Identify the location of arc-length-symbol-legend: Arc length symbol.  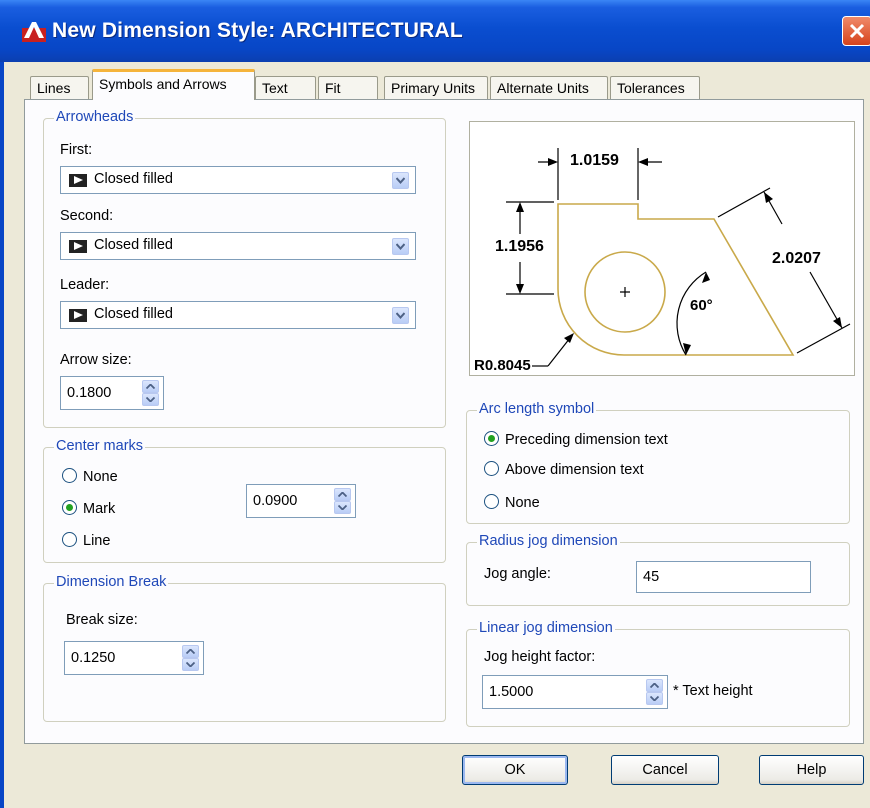
(537, 409).